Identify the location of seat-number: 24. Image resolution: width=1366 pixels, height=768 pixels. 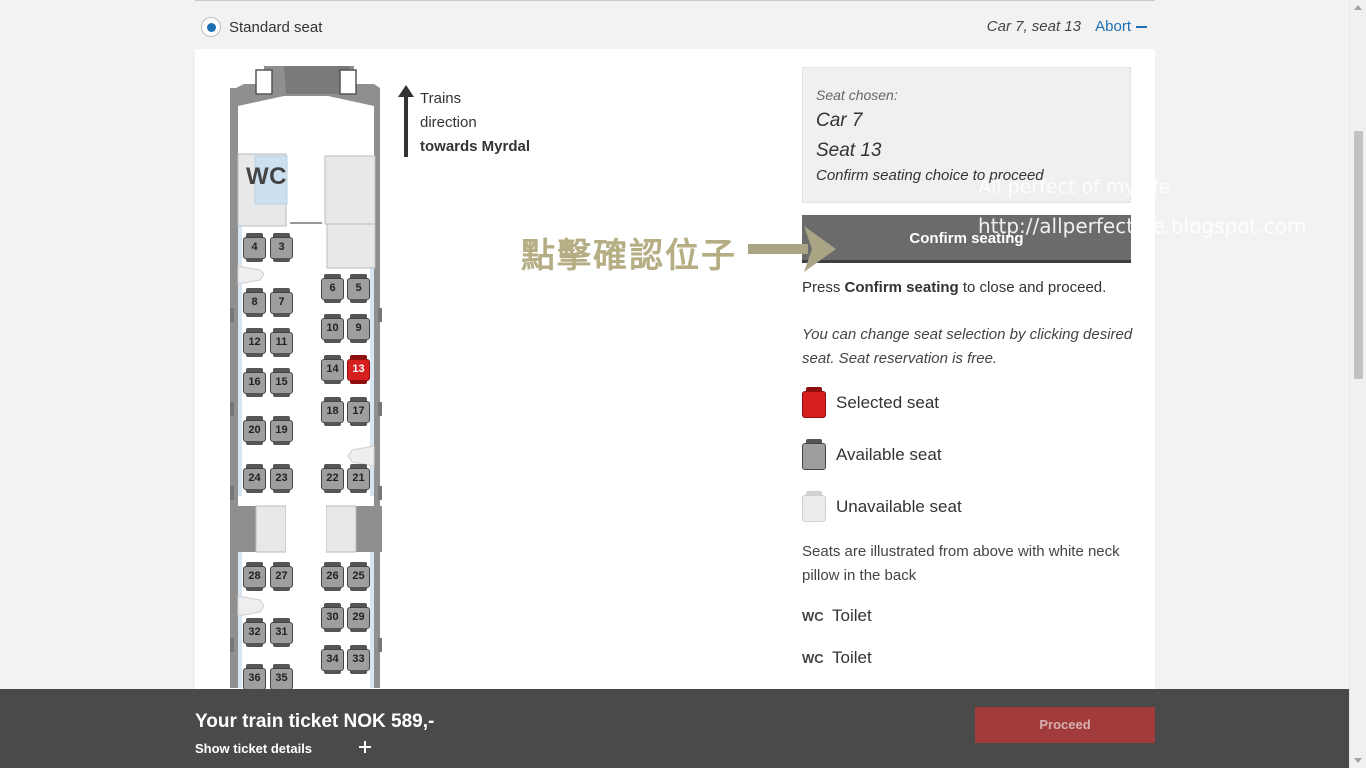
(254, 479).